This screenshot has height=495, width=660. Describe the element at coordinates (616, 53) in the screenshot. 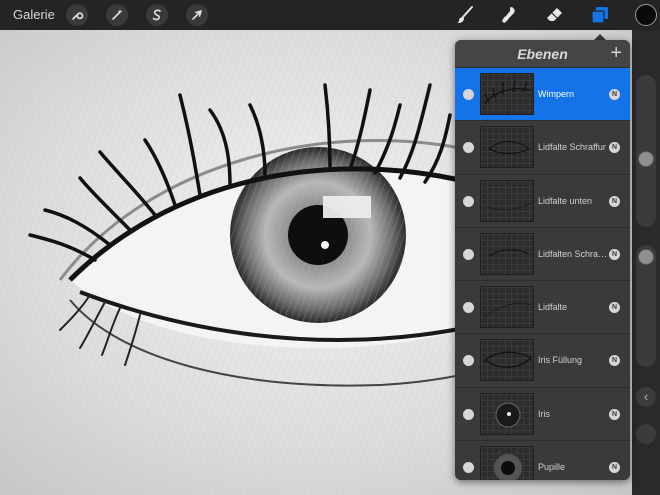

I see `add-layer-button: +` at that location.